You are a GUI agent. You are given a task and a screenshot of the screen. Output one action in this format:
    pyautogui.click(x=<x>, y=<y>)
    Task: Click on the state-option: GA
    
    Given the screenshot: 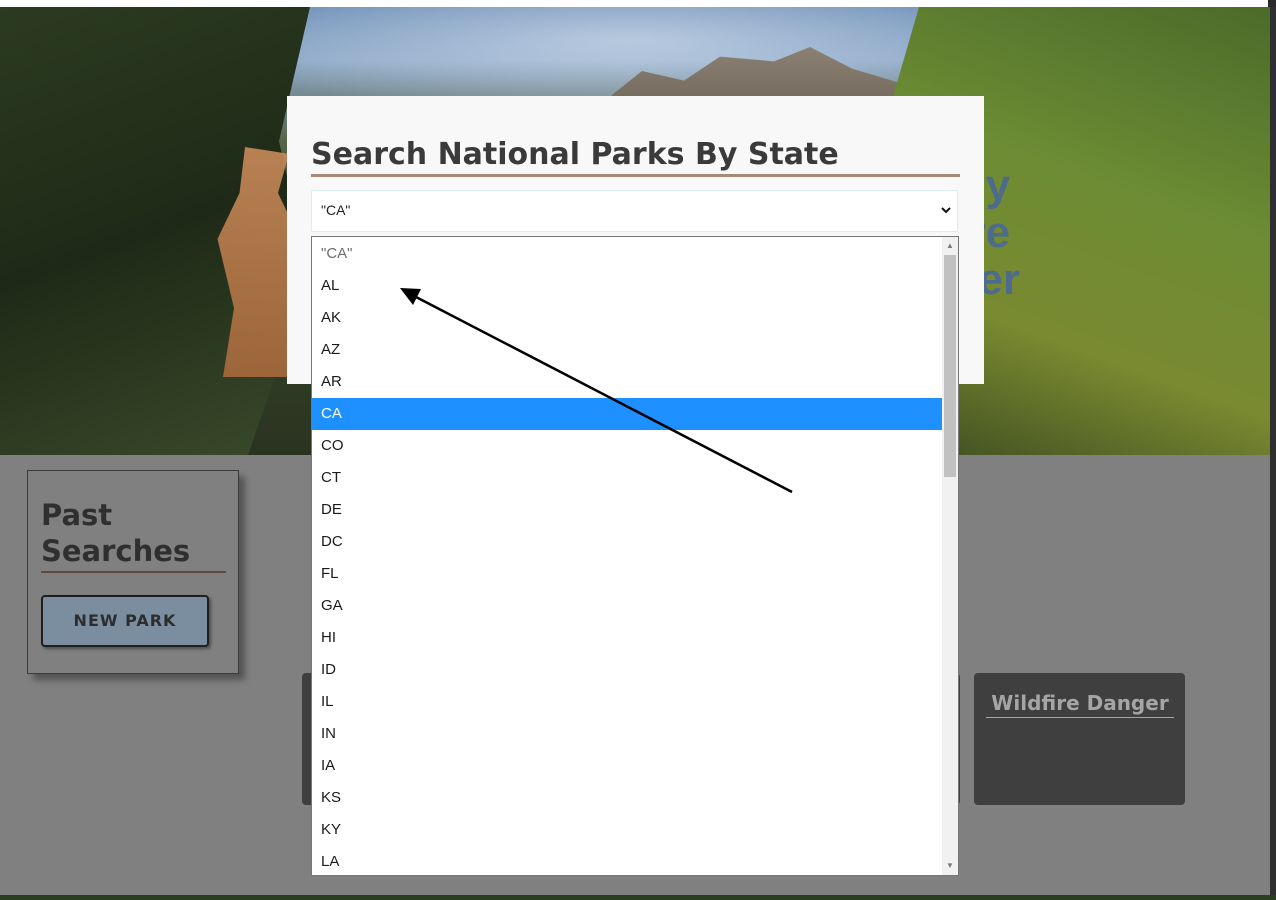 What is the action you would take?
    pyautogui.click(x=627, y=606)
    